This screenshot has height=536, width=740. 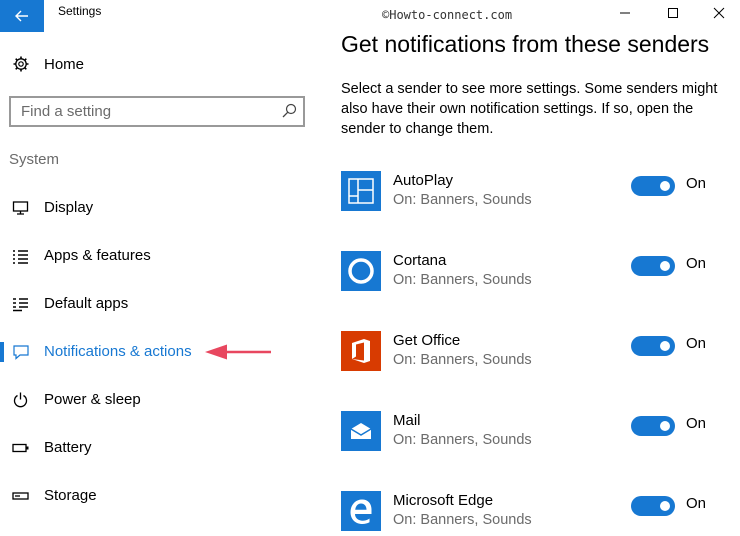 What do you see at coordinates (361, 351) in the screenshot?
I see `office-icon` at bounding box center [361, 351].